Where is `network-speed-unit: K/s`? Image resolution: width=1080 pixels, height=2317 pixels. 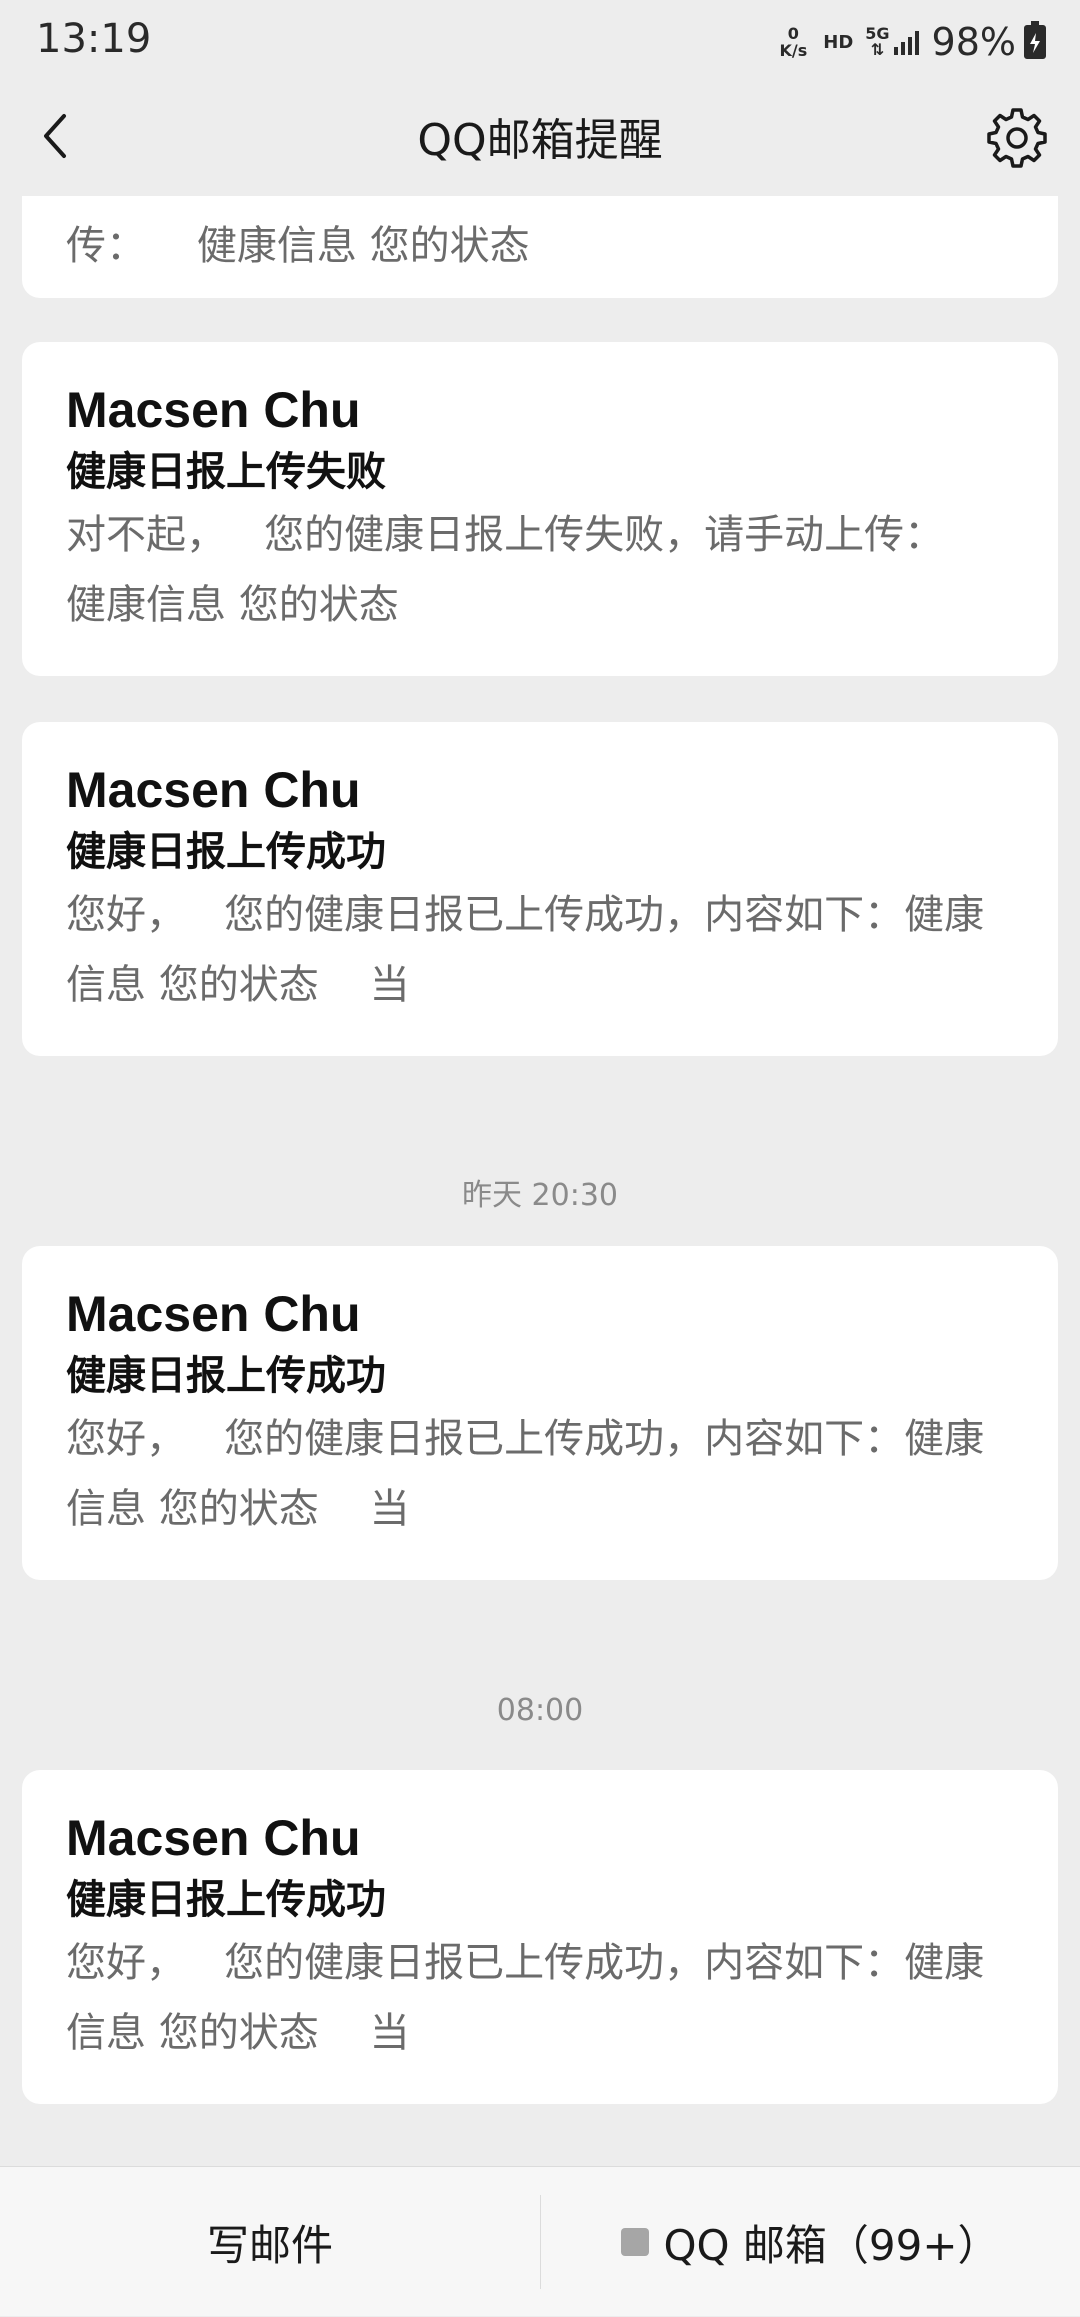 network-speed-unit: K/s is located at coordinates (793, 50).